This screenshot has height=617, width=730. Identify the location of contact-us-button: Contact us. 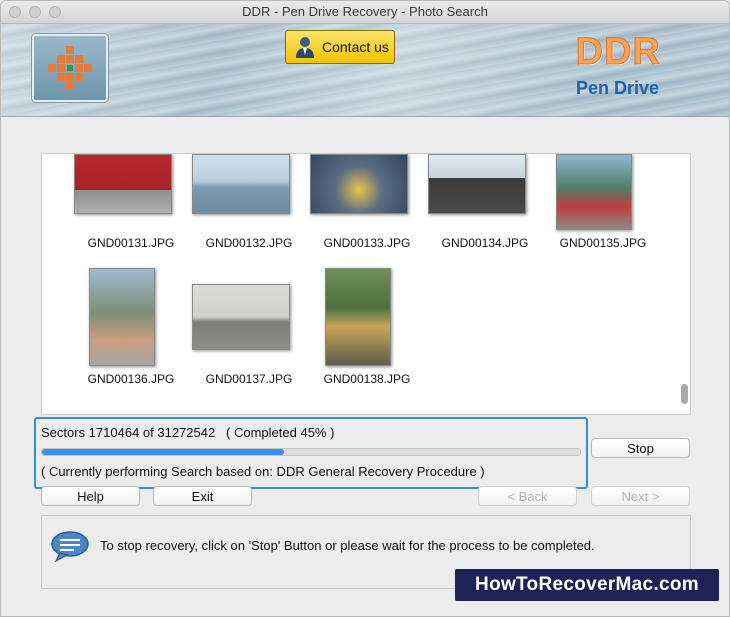
(340, 47).